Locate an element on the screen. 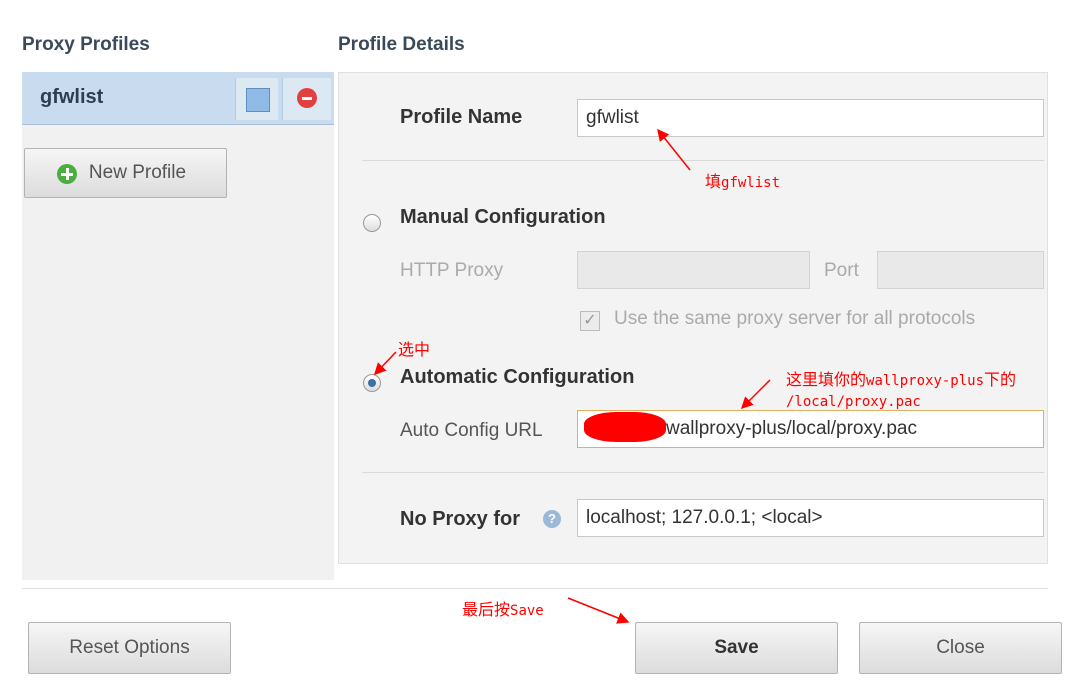  profile-item-label: gfwlist is located at coordinates (72, 97).